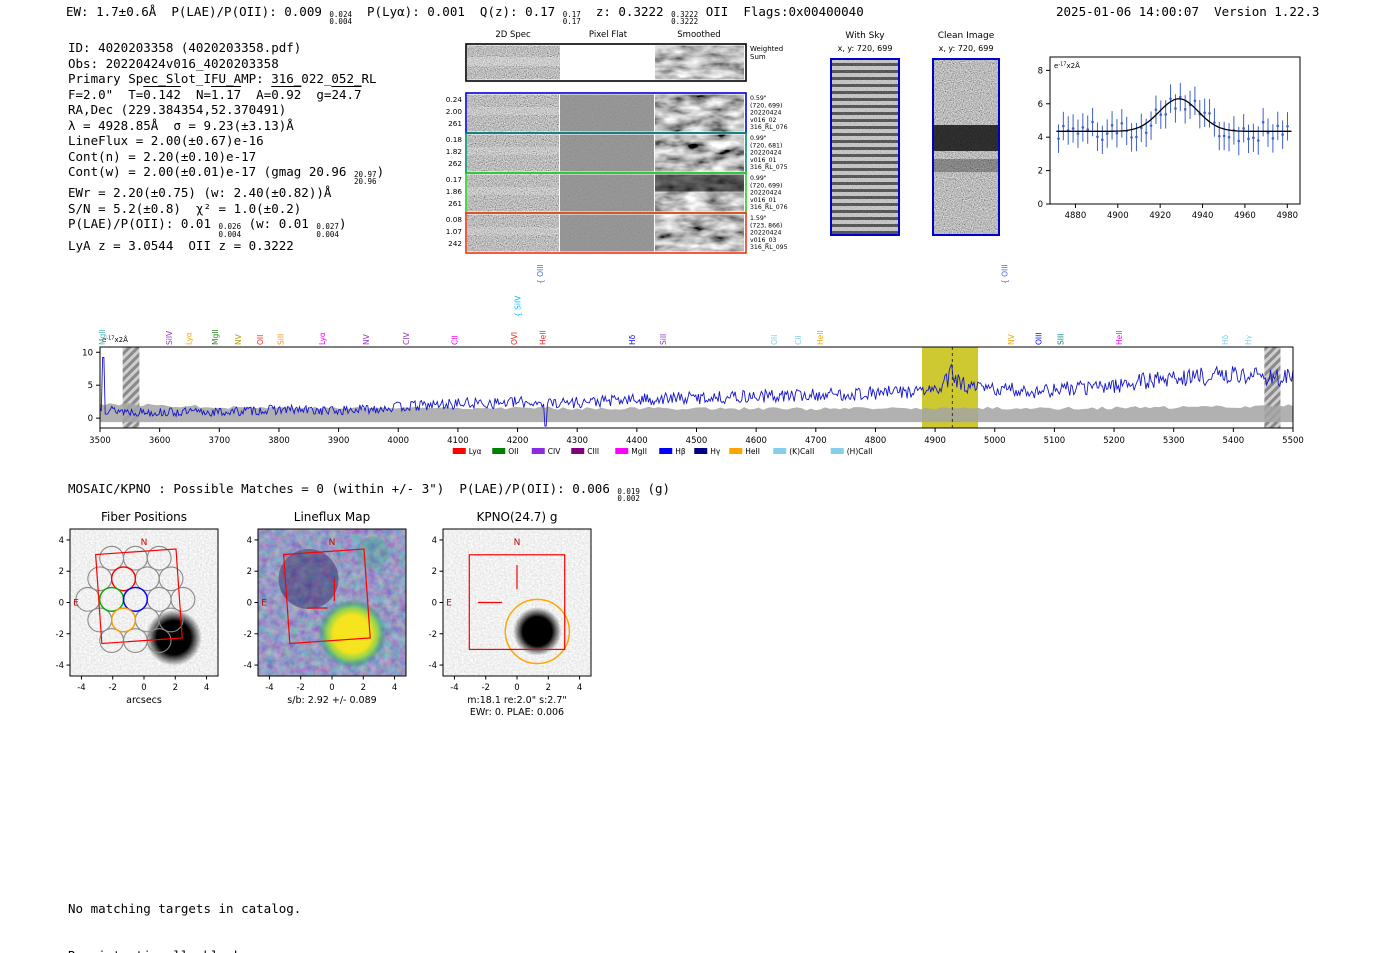 This screenshot has width=1400, height=953. What do you see at coordinates (763, 240) in the screenshot?
I see `row-right-meta: v016_03` at bounding box center [763, 240].